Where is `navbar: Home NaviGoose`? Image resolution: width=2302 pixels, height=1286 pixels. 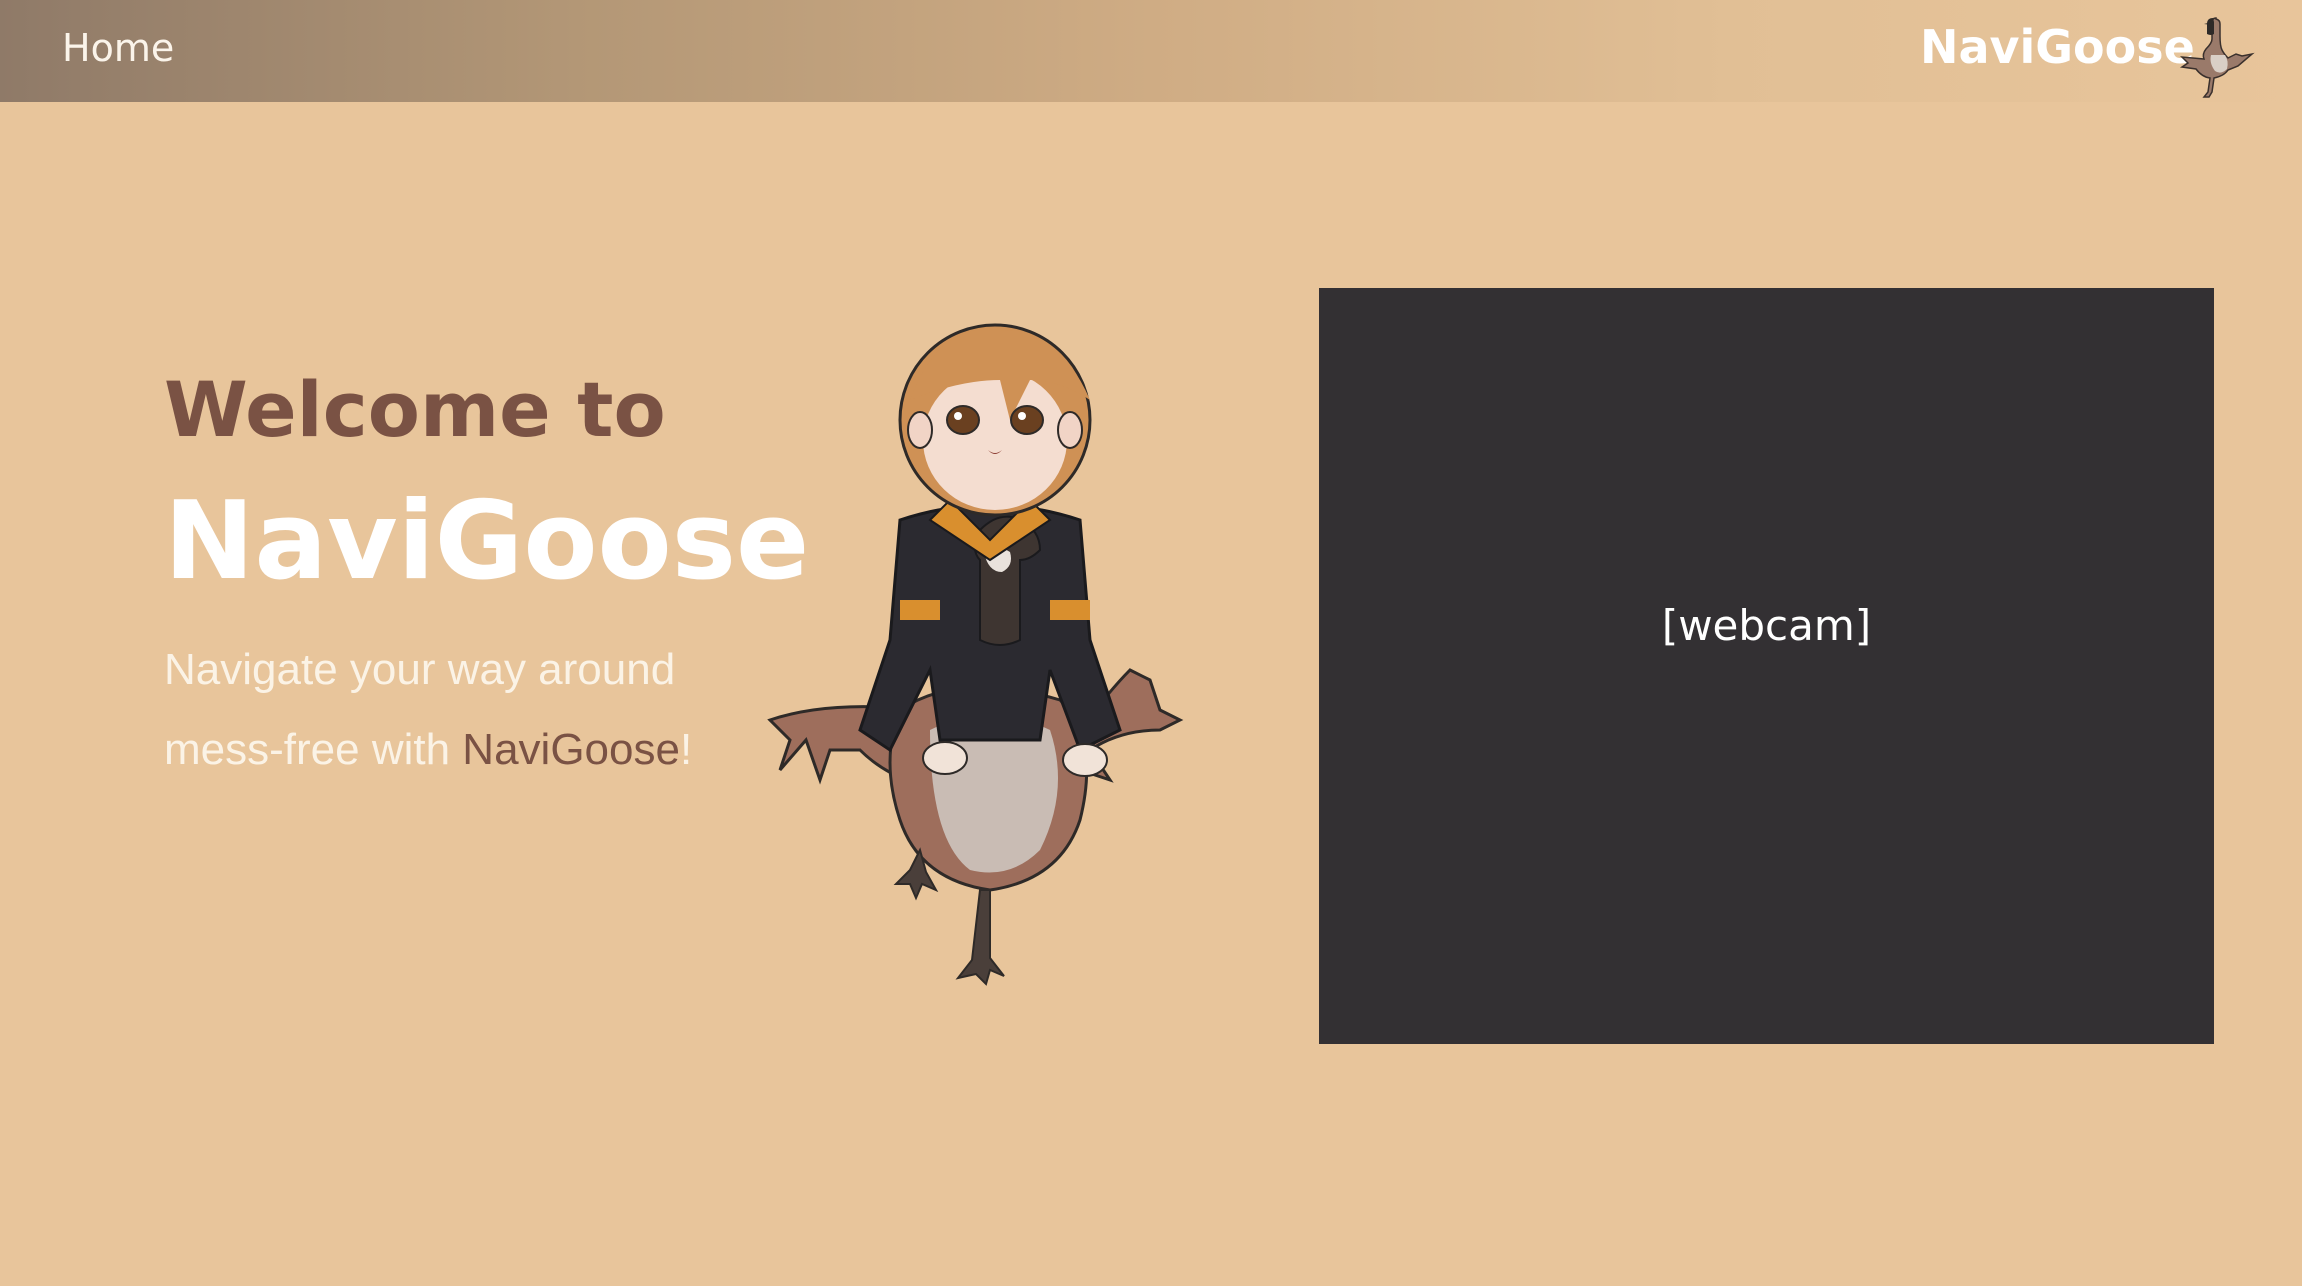 navbar: Home NaviGoose is located at coordinates (1151, 51).